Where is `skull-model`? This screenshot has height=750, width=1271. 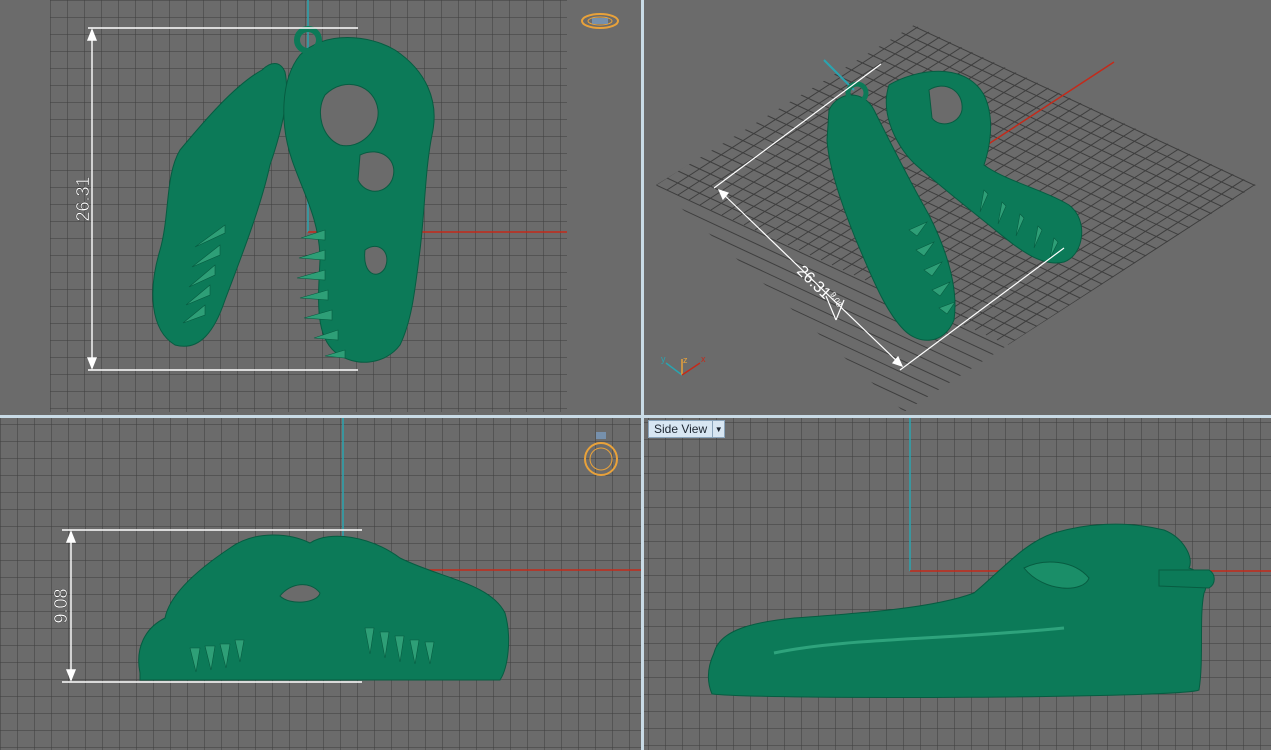
skull-model is located at coordinates (954, 205).